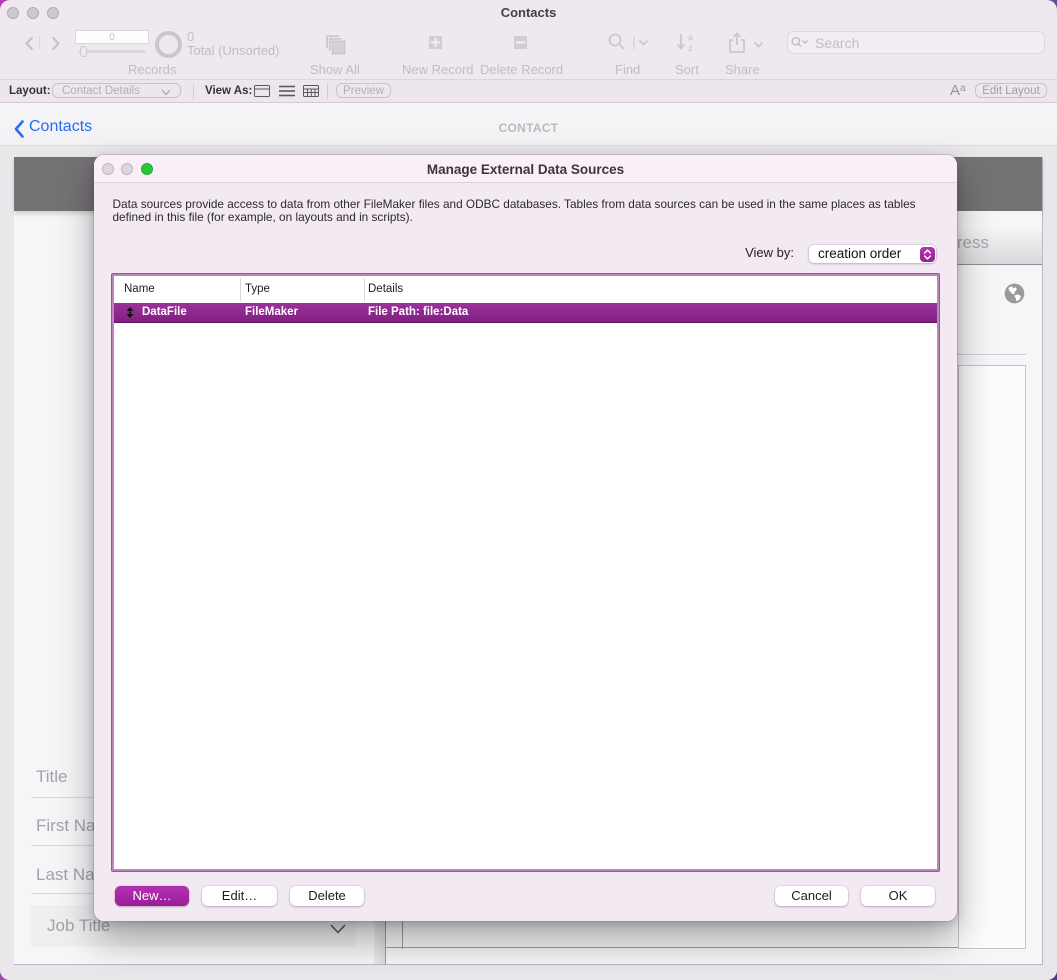 The image size is (1057, 980). I want to click on svg-text: z, so click(690, 48).